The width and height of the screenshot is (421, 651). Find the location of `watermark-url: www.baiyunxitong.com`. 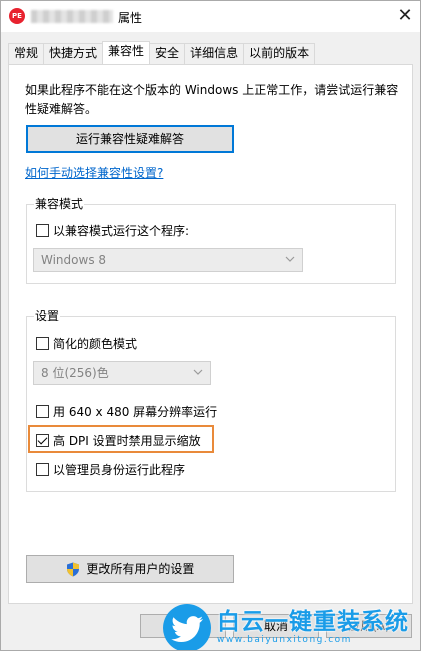

watermark-url: www.baiyunxitong.com is located at coordinates (284, 640).